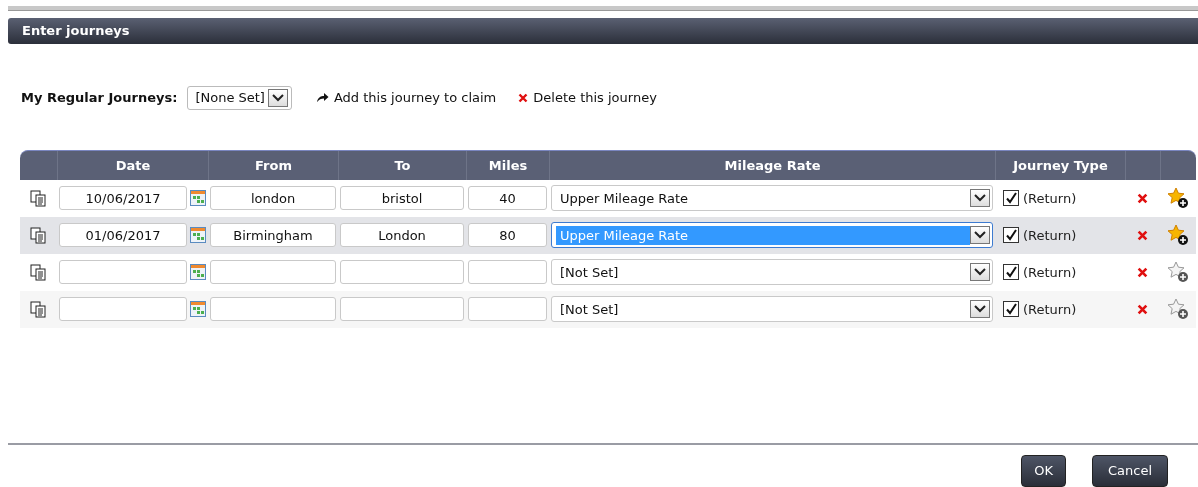 The image size is (1198, 487). I want to click on column-header: Journey Type, so click(1060, 165).